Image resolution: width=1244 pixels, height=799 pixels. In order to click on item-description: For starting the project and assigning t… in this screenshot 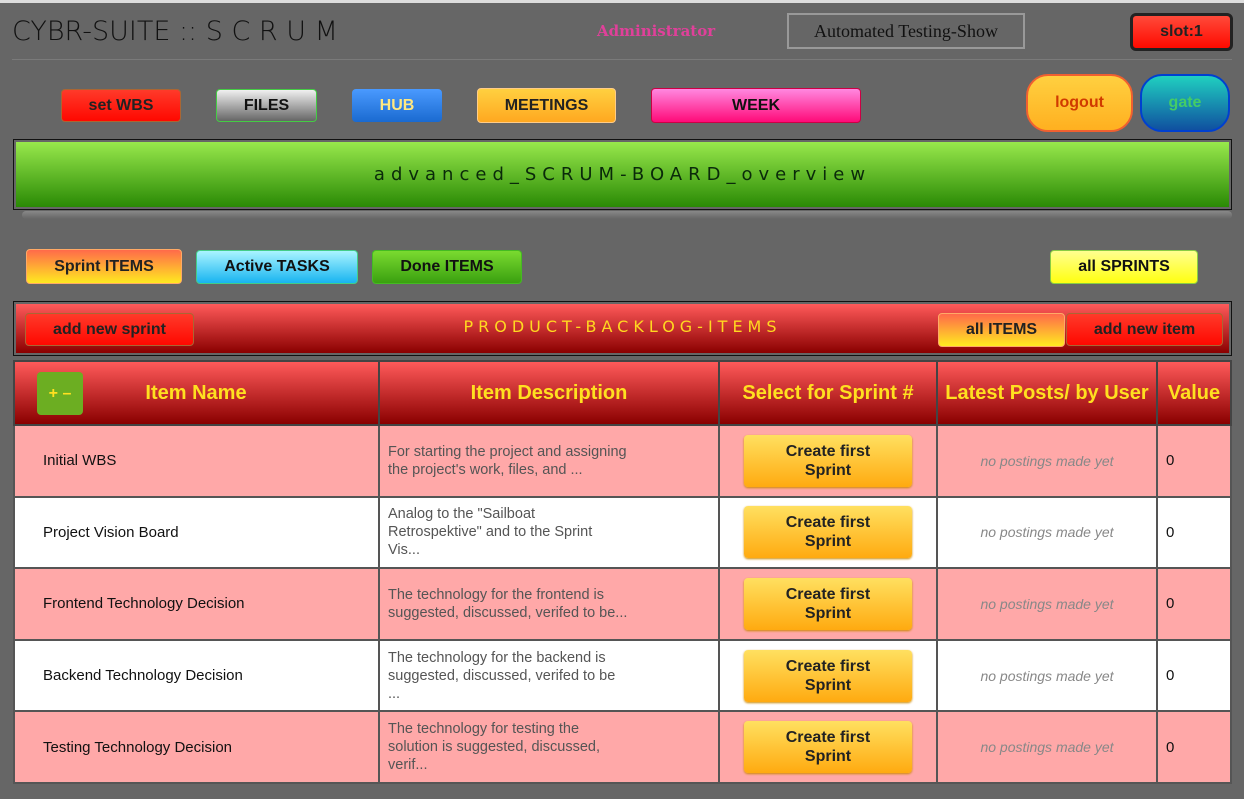, I will do `click(549, 461)`.